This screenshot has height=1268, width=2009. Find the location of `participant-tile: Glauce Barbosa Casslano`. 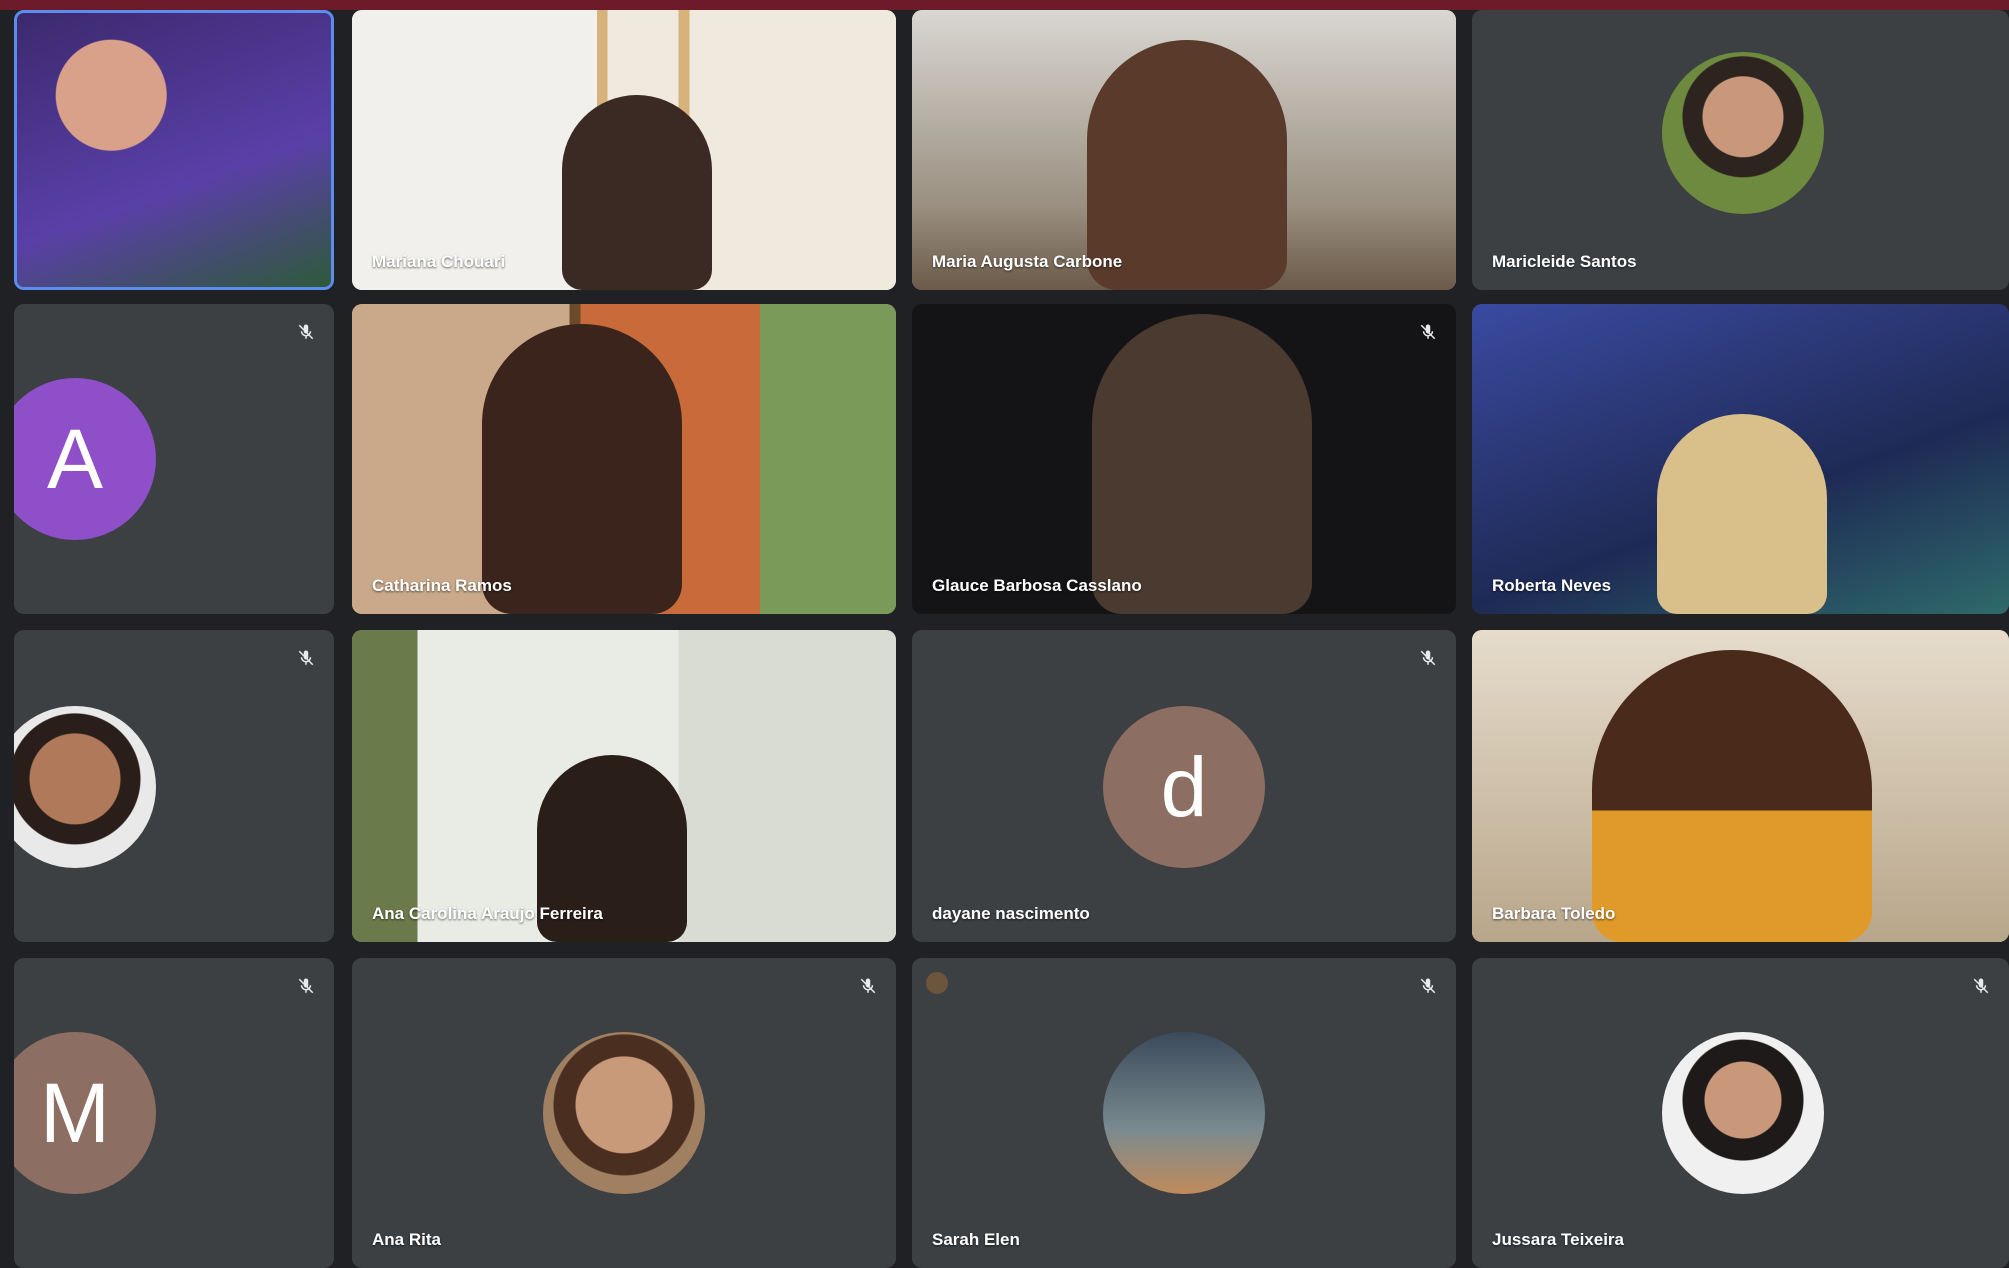

participant-tile: Glauce Barbosa Casslano is located at coordinates (1184, 459).